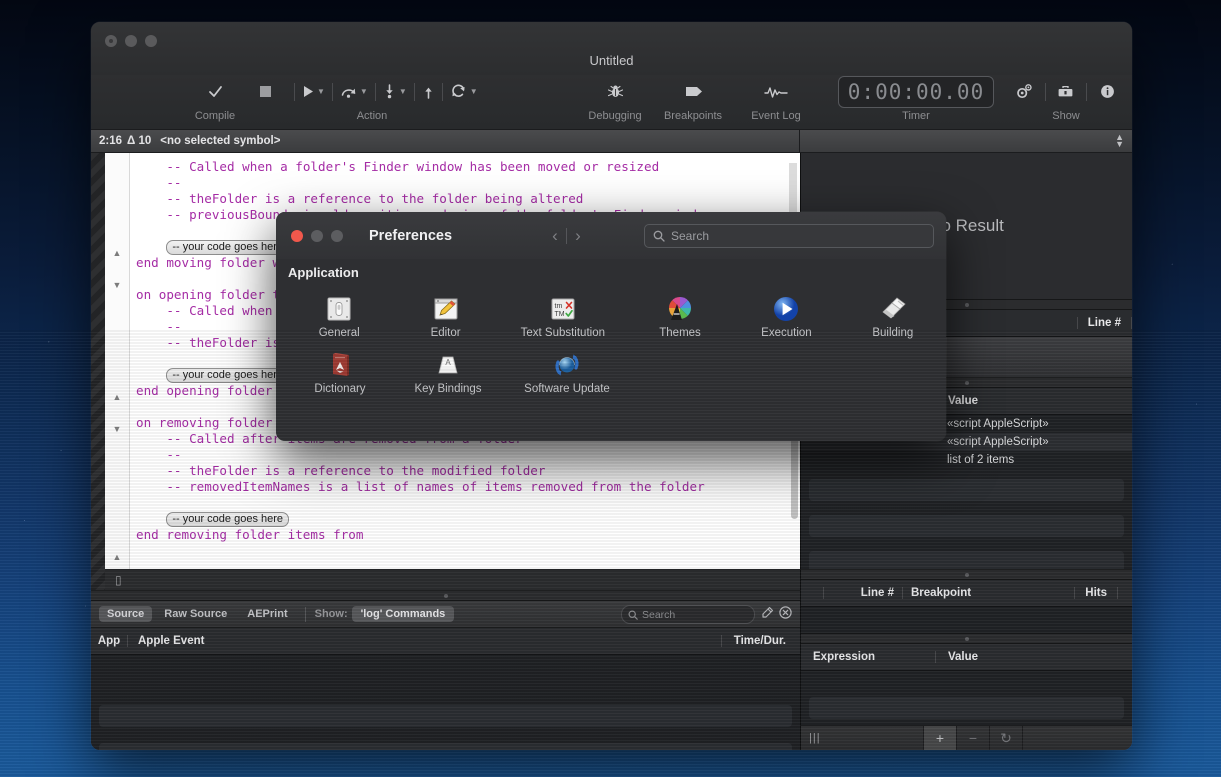 The image size is (1221, 777). Describe the element at coordinates (966, 638) in the screenshot. I see `expressions-splitter` at that location.